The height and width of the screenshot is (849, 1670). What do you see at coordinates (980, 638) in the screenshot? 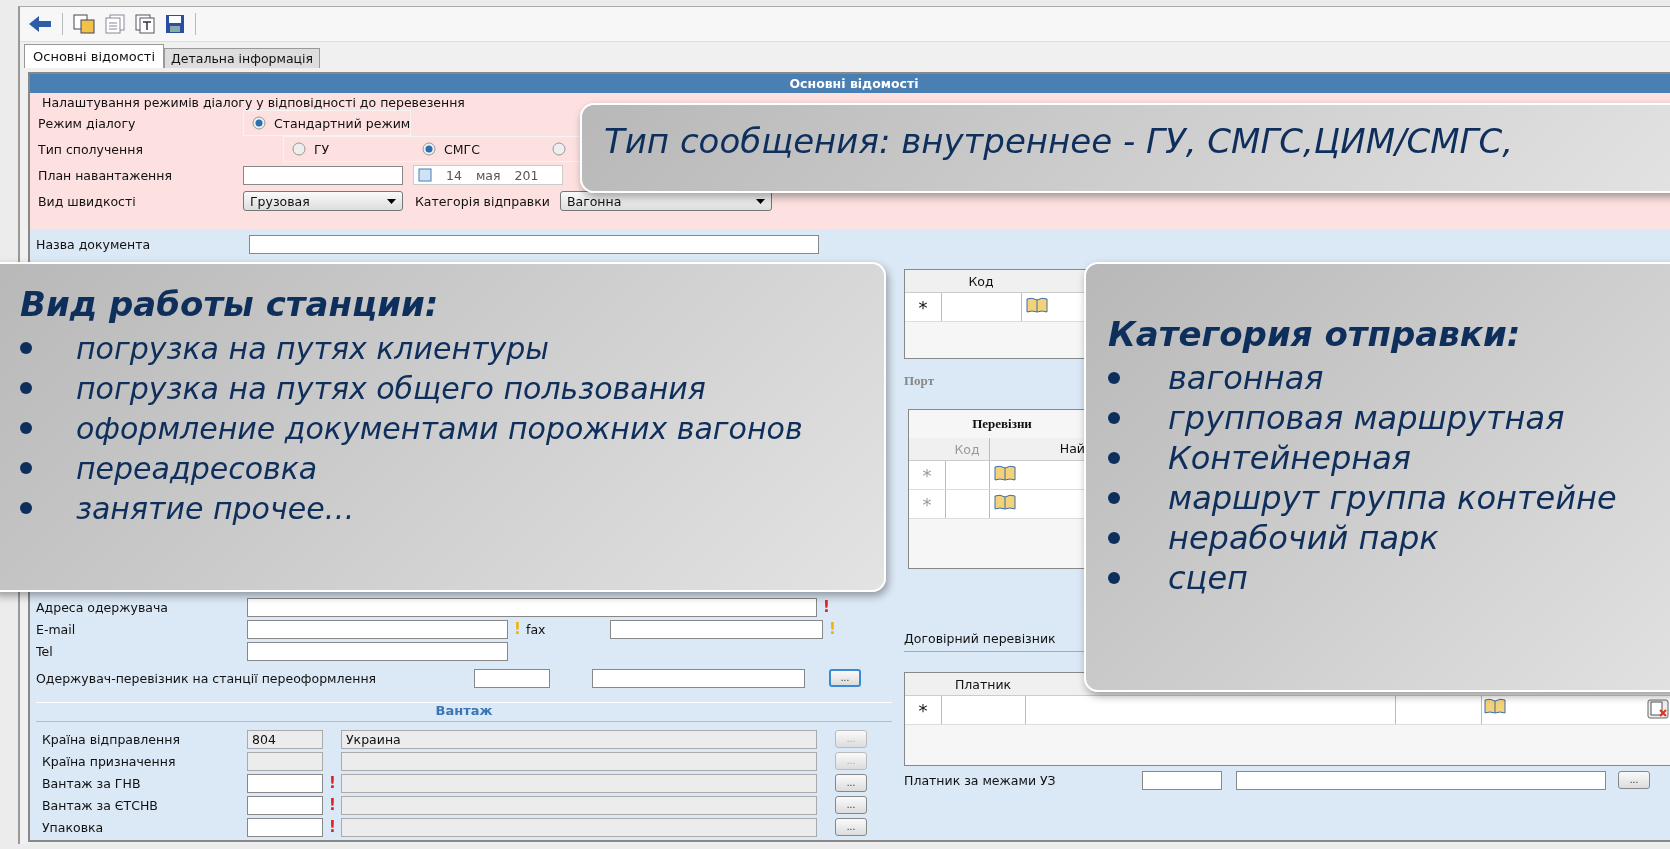
I see `field-label: Договірний перевізник` at bounding box center [980, 638].